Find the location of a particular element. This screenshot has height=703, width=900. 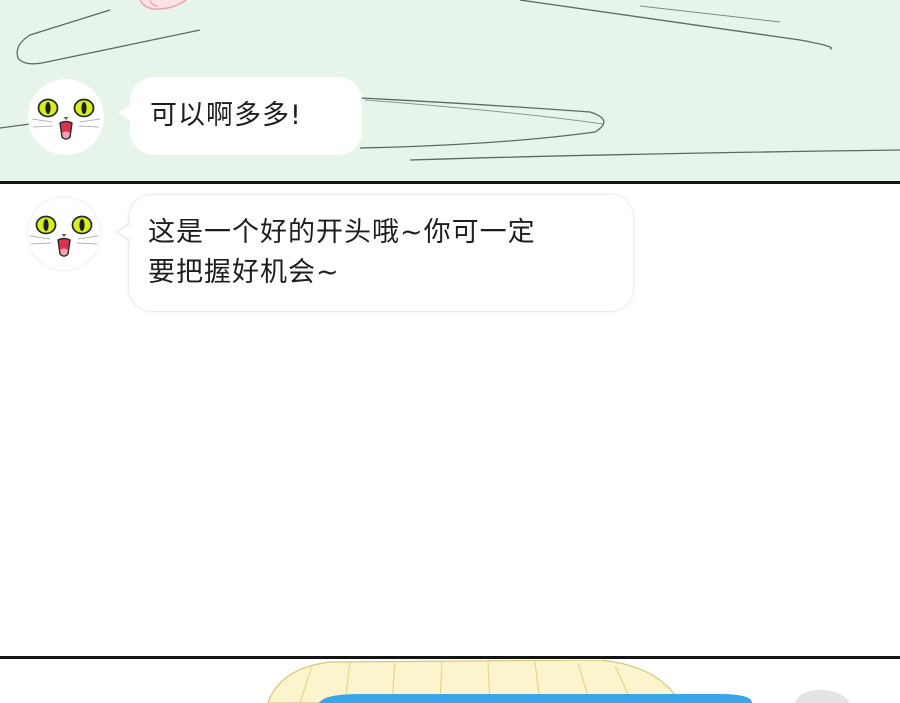

comic-panel-bottom is located at coordinates (450, 681).